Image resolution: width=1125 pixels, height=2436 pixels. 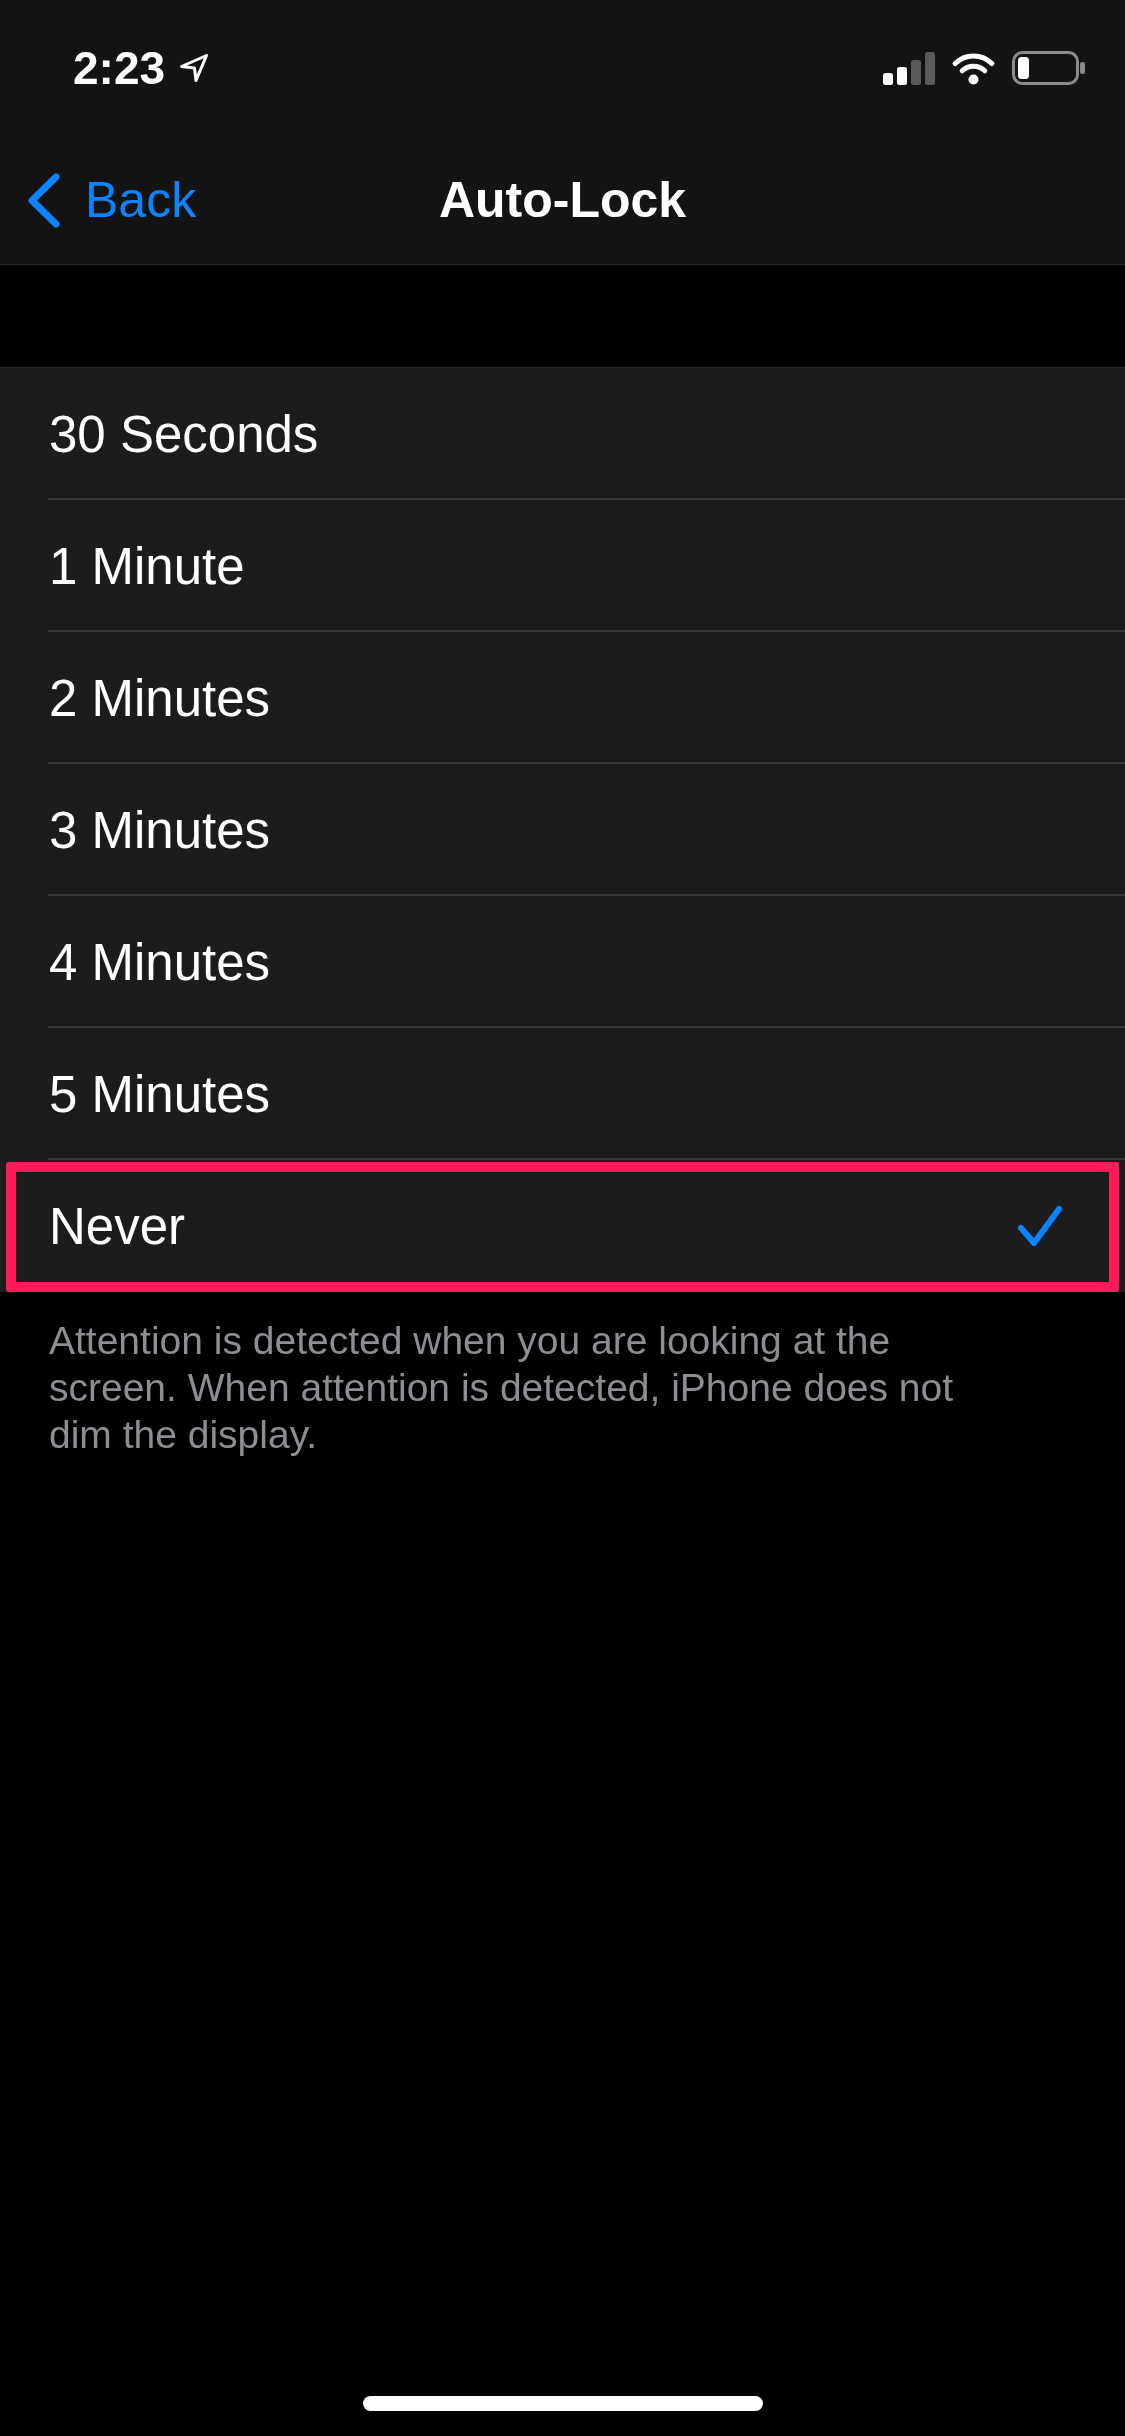 What do you see at coordinates (194, 68) in the screenshot?
I see `location-arrow-icon` at bounding box center [194, 68].